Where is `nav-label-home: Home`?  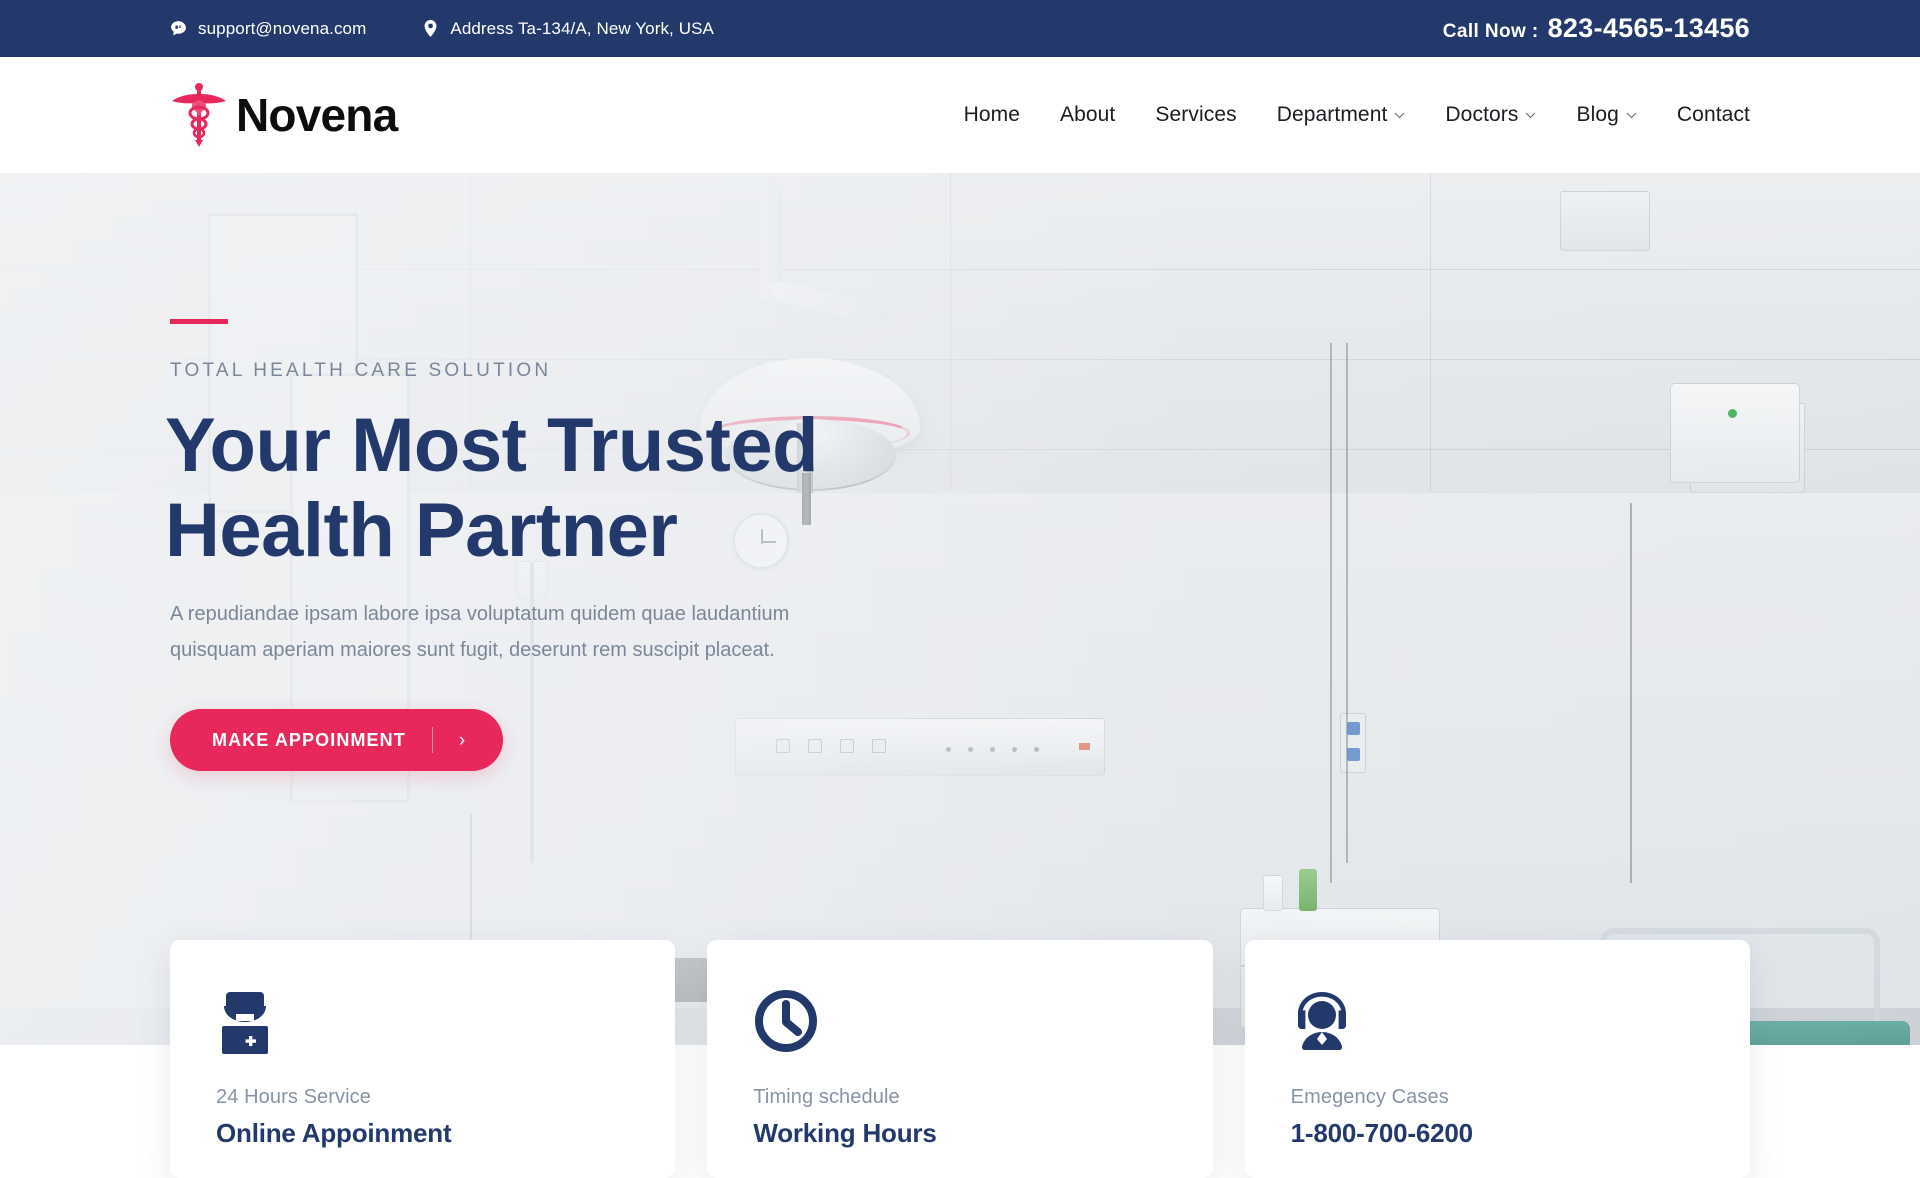
nav-label-home: Home is located at coordinates (991, 114).